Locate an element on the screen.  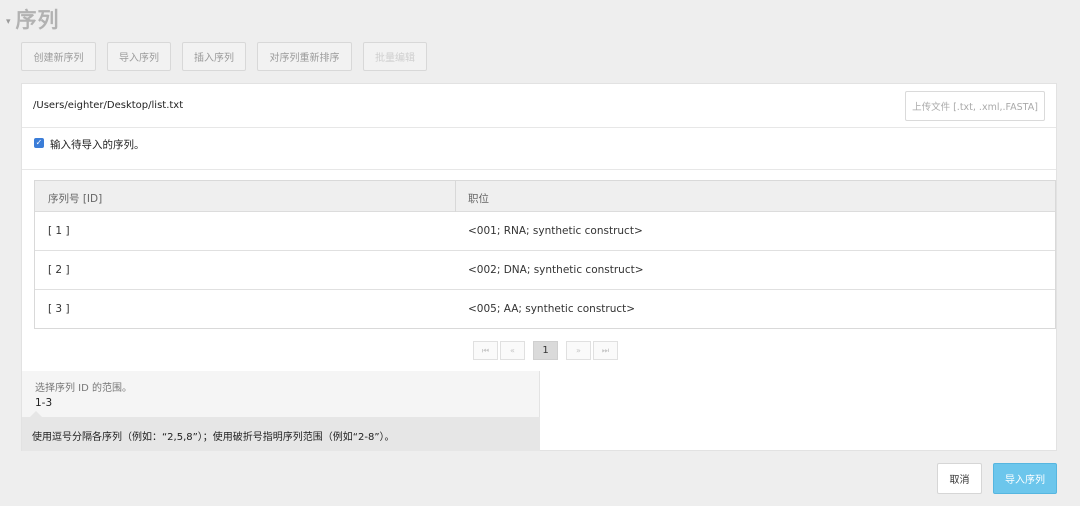
last-page-icon: ⏭ is located at coordinates (605, 350).